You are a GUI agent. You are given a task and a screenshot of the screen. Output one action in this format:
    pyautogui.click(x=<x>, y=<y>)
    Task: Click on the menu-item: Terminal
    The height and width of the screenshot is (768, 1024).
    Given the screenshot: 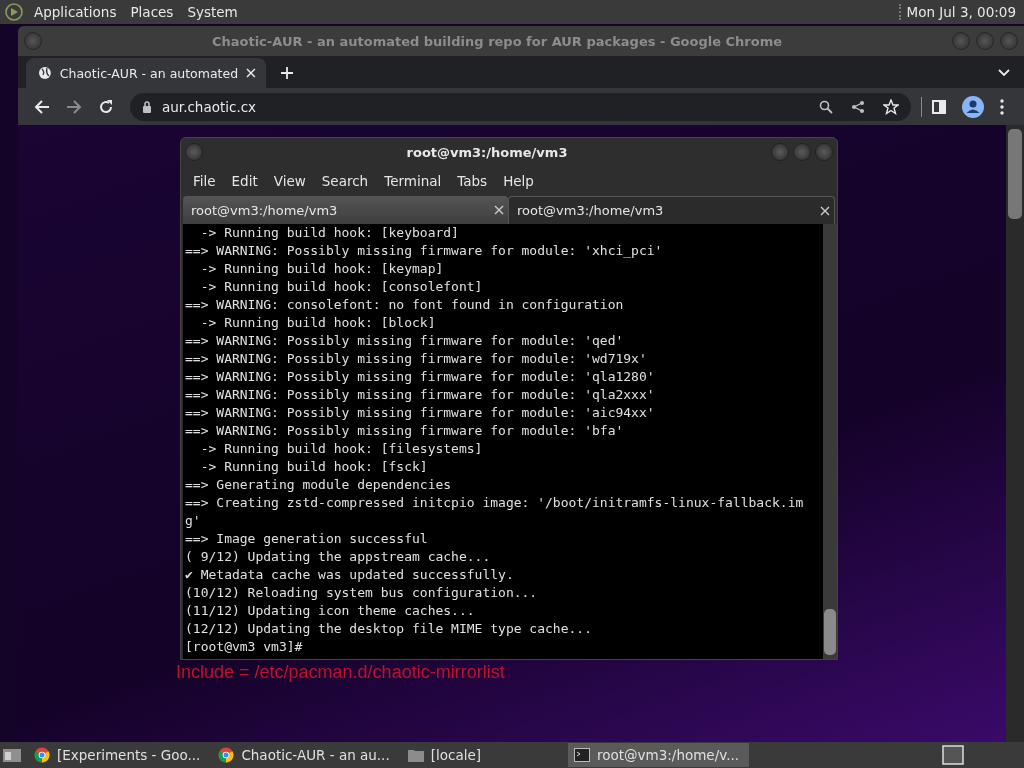 What is the action you would take?
    pyautogui.click(x=413, y=181)
    